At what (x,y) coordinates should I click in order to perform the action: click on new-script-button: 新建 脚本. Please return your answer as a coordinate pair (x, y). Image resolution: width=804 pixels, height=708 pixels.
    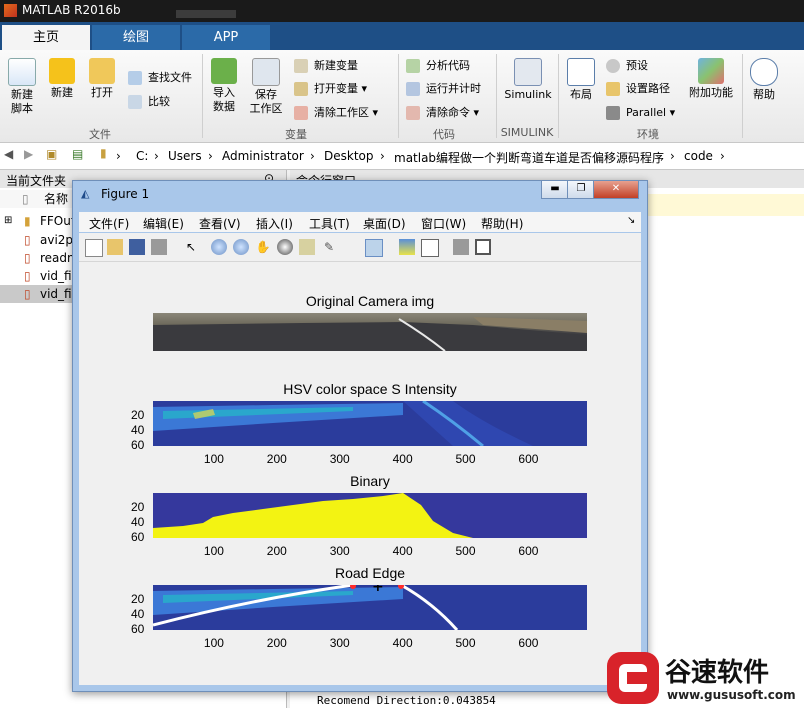
    Looking at the image, I should click on (22, 87).